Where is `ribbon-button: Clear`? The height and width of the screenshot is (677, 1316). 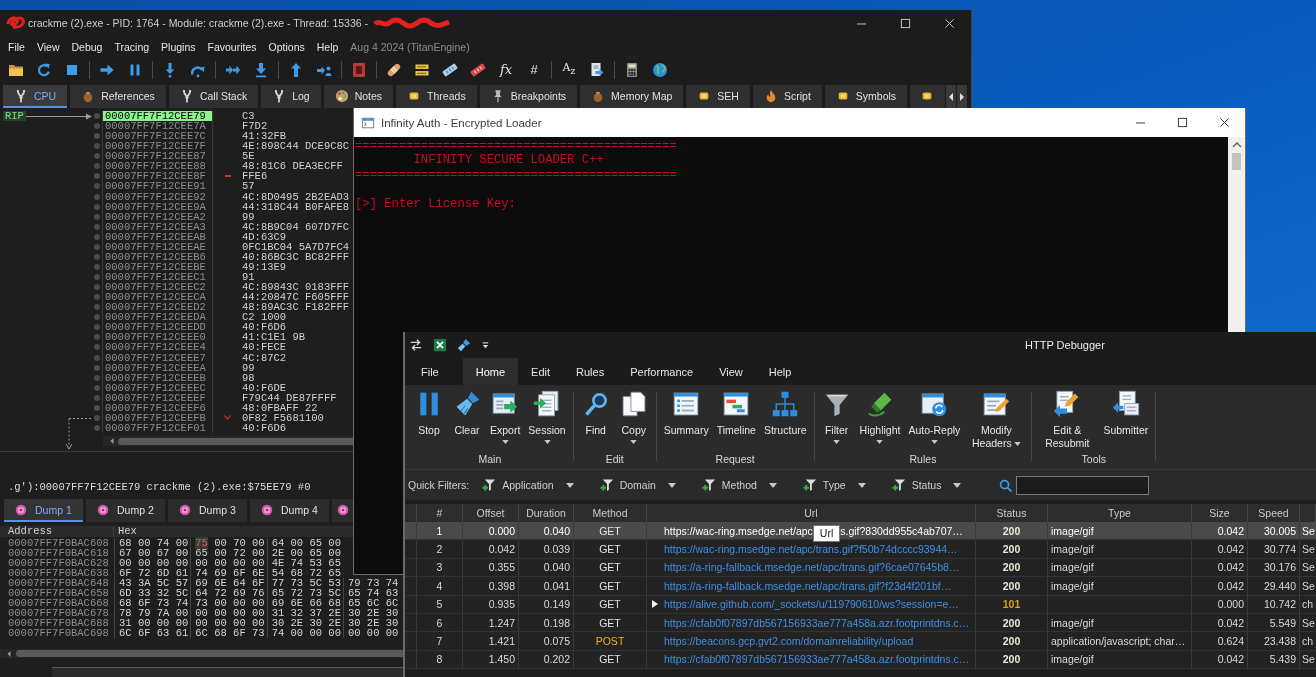
ribbon-button: Clear is located at coordinates (467, 413).